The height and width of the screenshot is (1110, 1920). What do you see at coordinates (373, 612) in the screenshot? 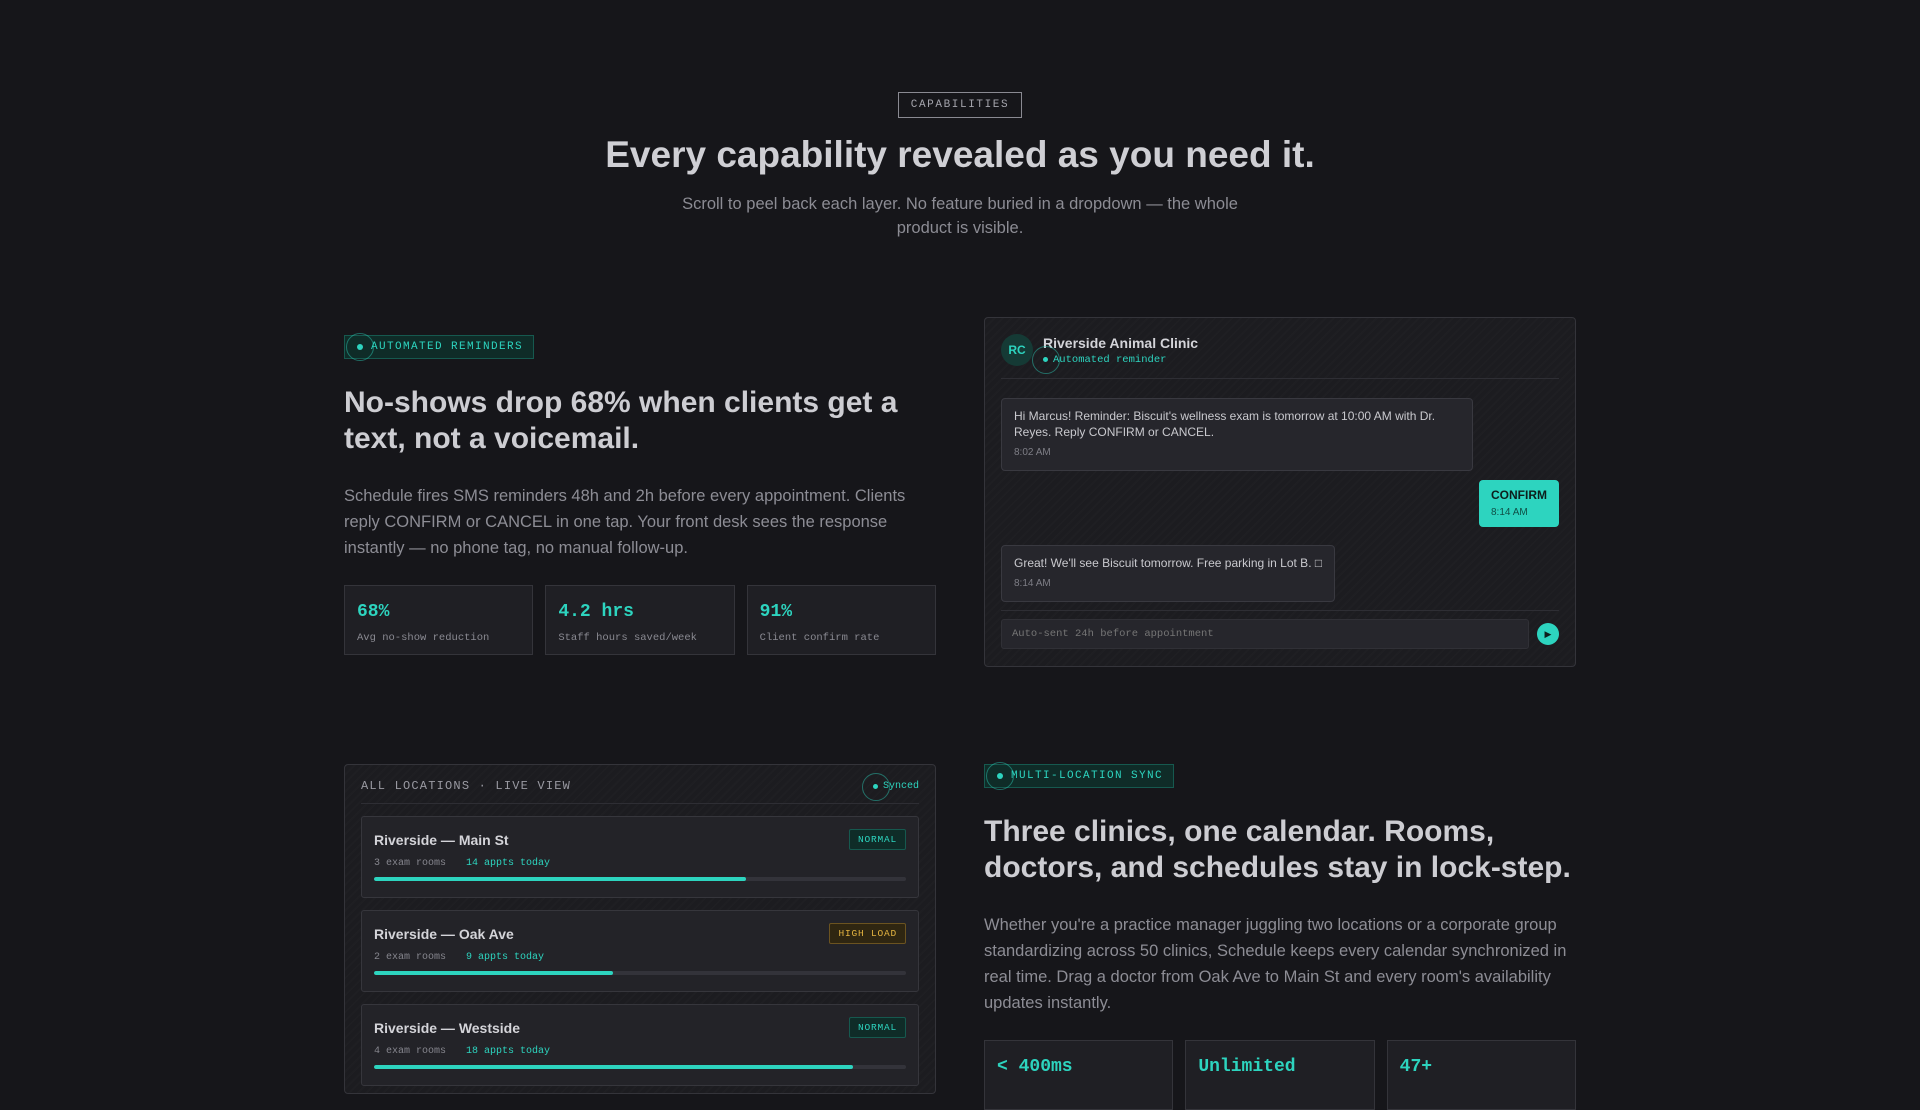
I see `stat-value: 68%` at bounding box center [373, 612].